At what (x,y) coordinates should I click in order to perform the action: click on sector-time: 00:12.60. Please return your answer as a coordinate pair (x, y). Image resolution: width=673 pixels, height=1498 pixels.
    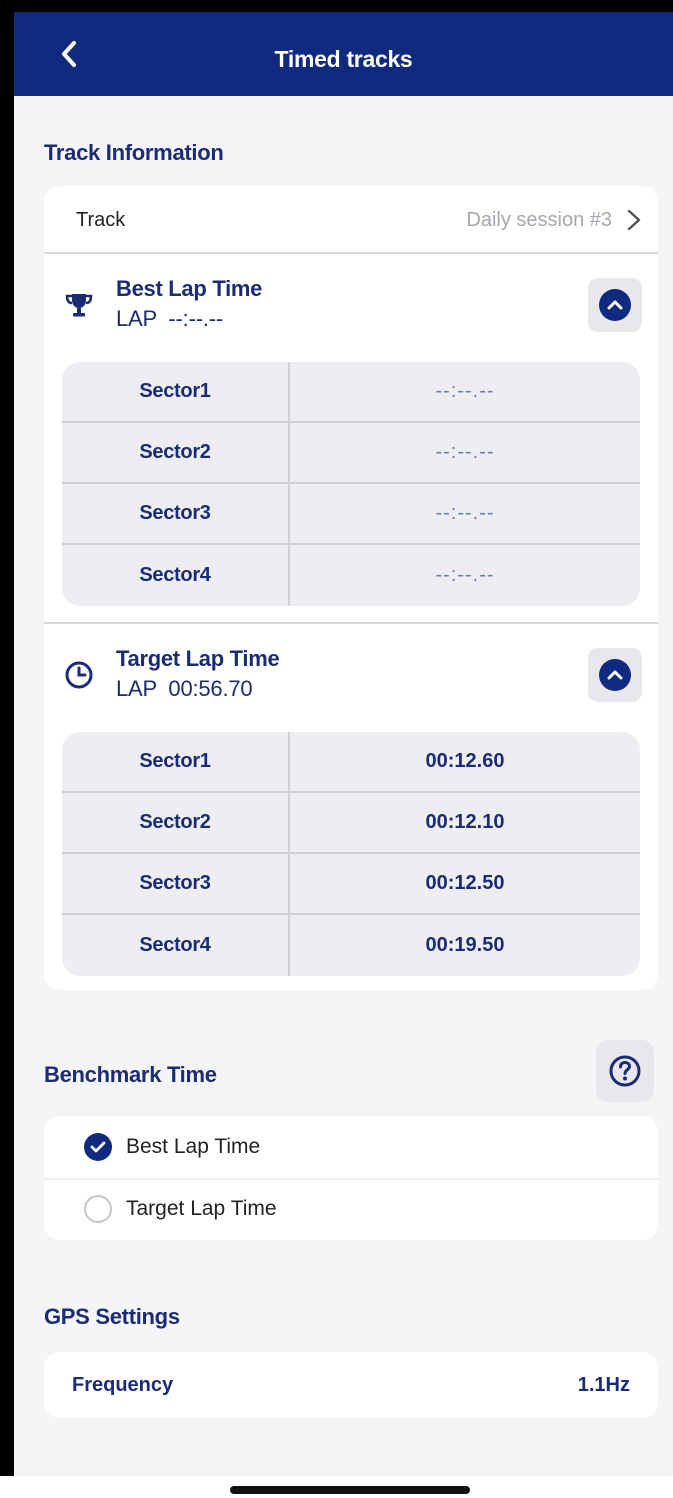
    Looking at the image, I should click on (465, 761).